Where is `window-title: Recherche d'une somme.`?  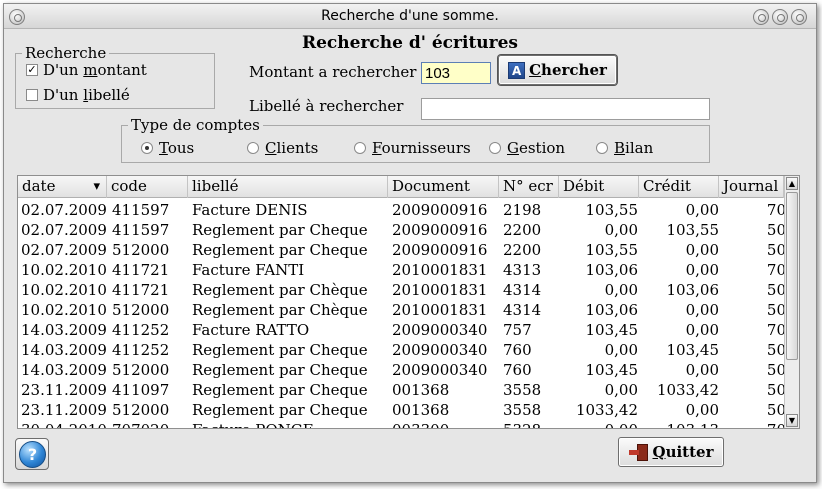
window-title: Recherche d'une somme. is located at coordinates (410, 16).